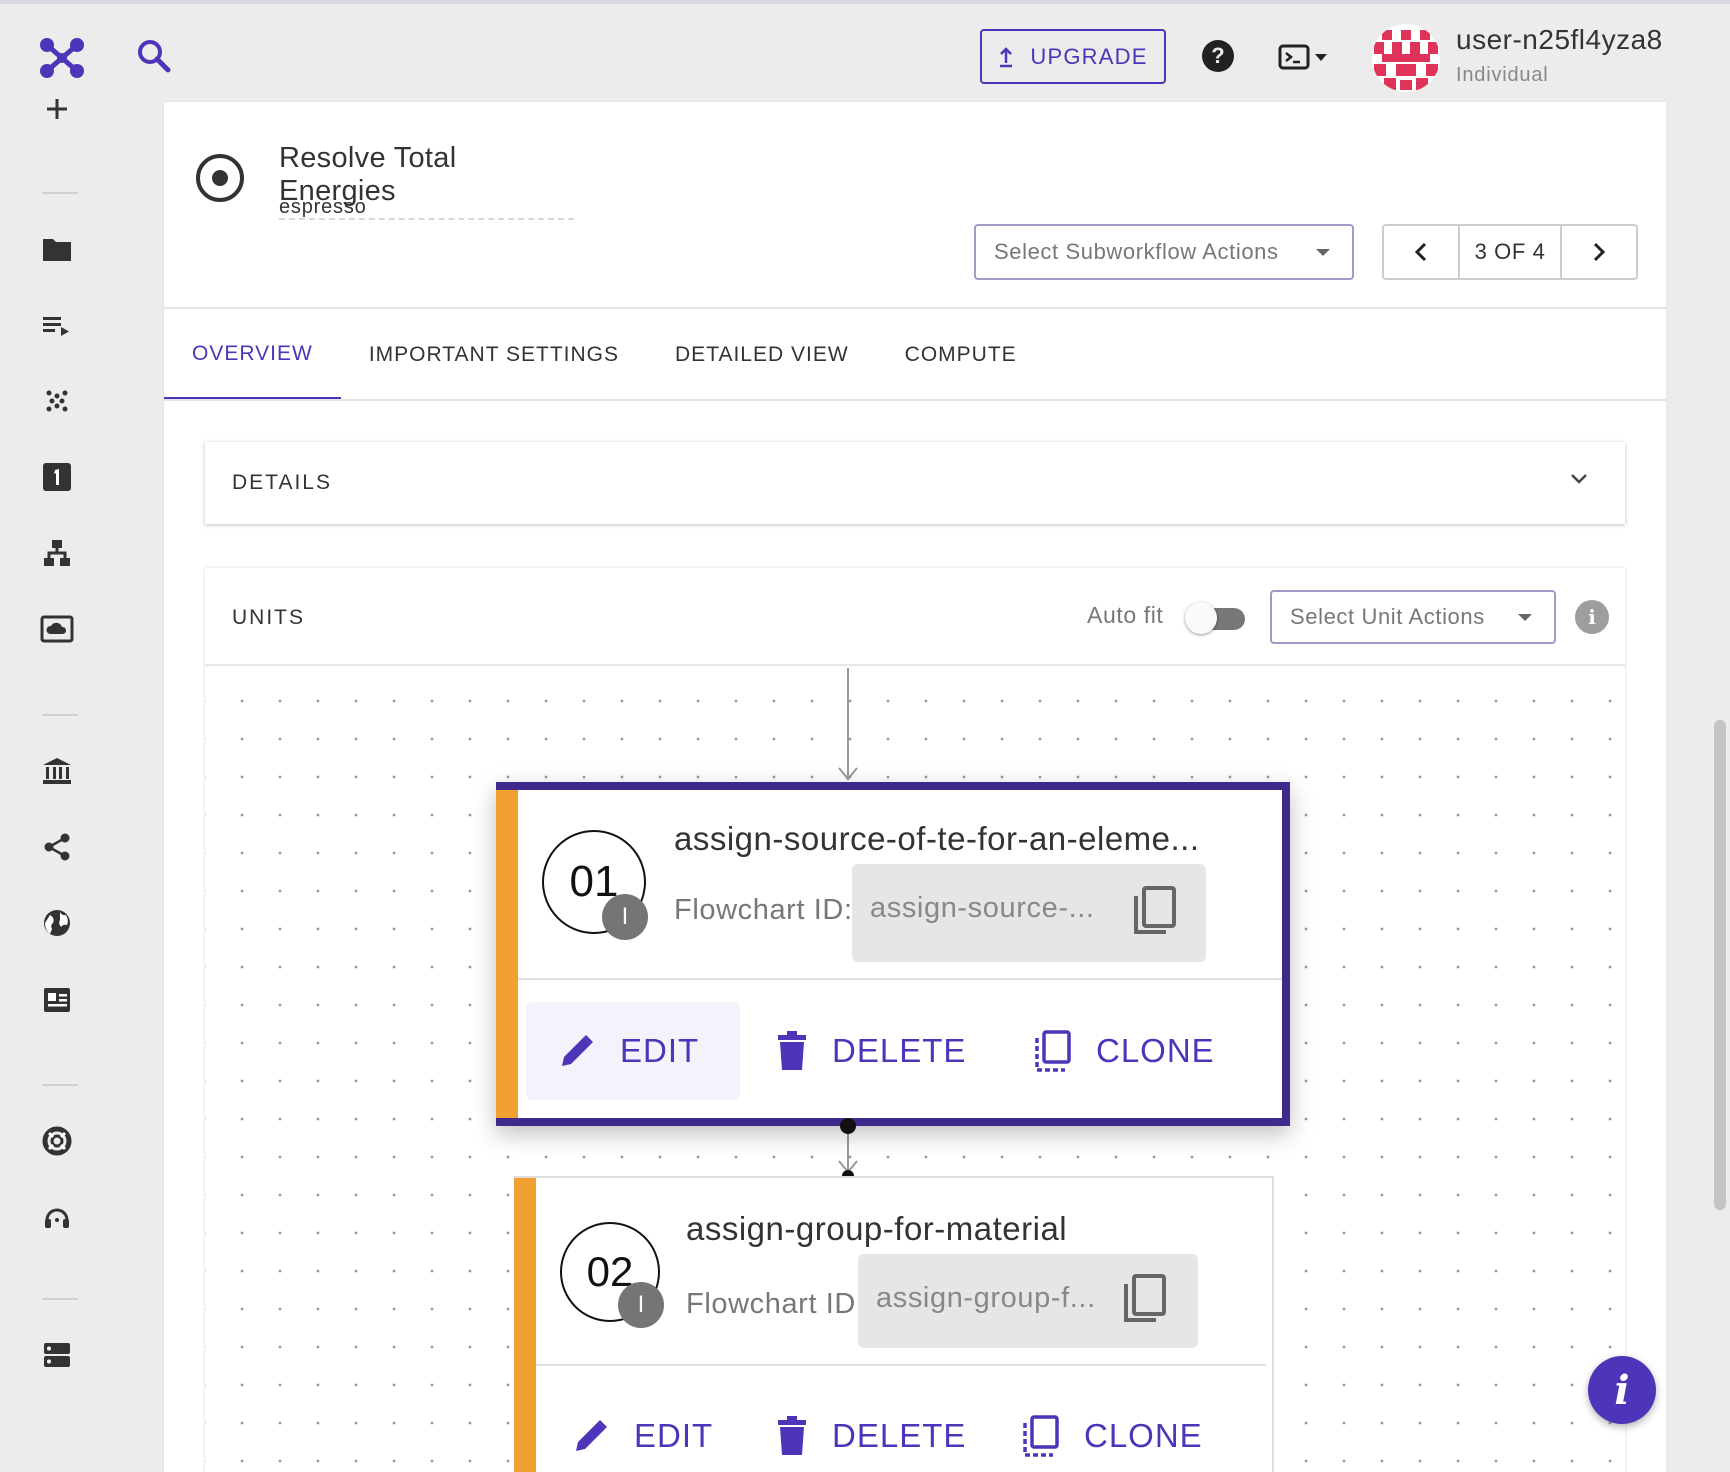 Image resolution: width=1730 pixels, height=1472 pixels. I want to click on unit-actions-placeholder: Select Unit Actions, so click(1387, 616).